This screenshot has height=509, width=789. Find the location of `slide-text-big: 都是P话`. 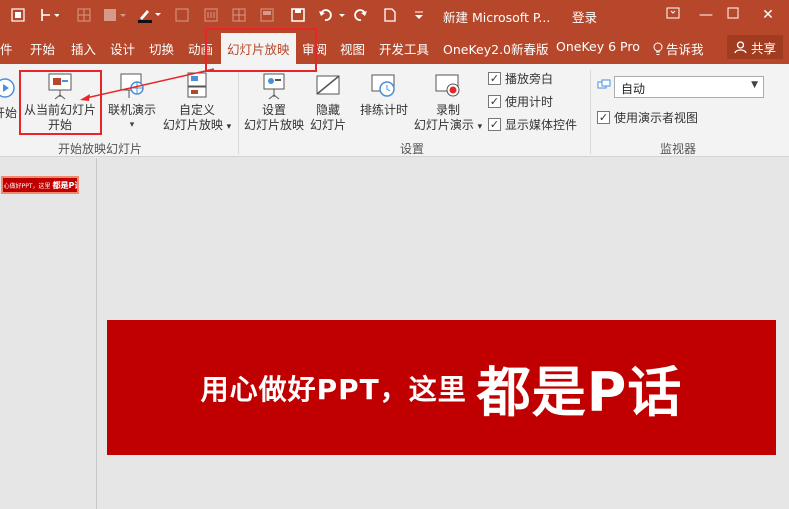

slide-text-big: 都是P话 is located at coordinates (579, 392).